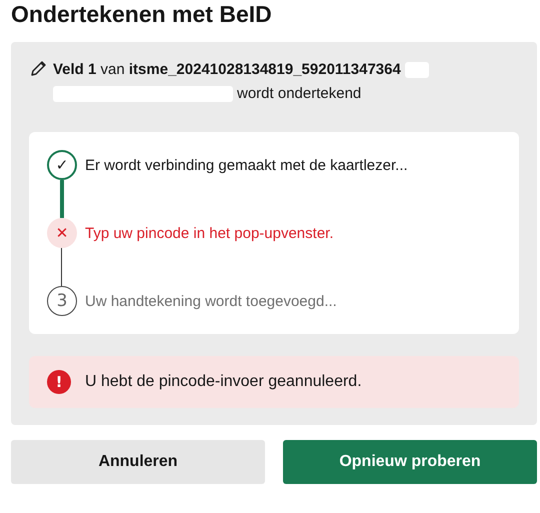  I want to click on cancel-button: Annuleren, so click(138, 462).